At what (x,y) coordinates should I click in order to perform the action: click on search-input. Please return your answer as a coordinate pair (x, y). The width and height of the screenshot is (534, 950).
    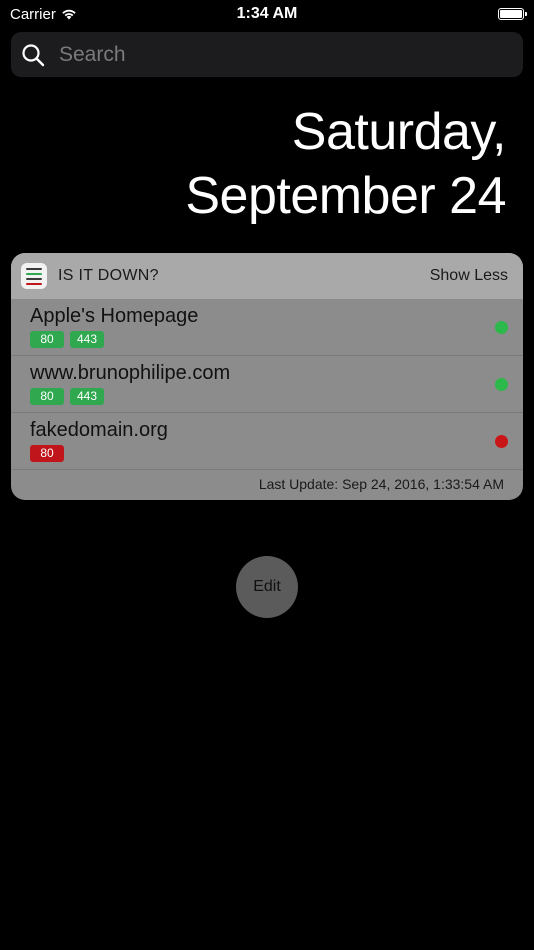
    Looking at the image, I should click on (269, 54).